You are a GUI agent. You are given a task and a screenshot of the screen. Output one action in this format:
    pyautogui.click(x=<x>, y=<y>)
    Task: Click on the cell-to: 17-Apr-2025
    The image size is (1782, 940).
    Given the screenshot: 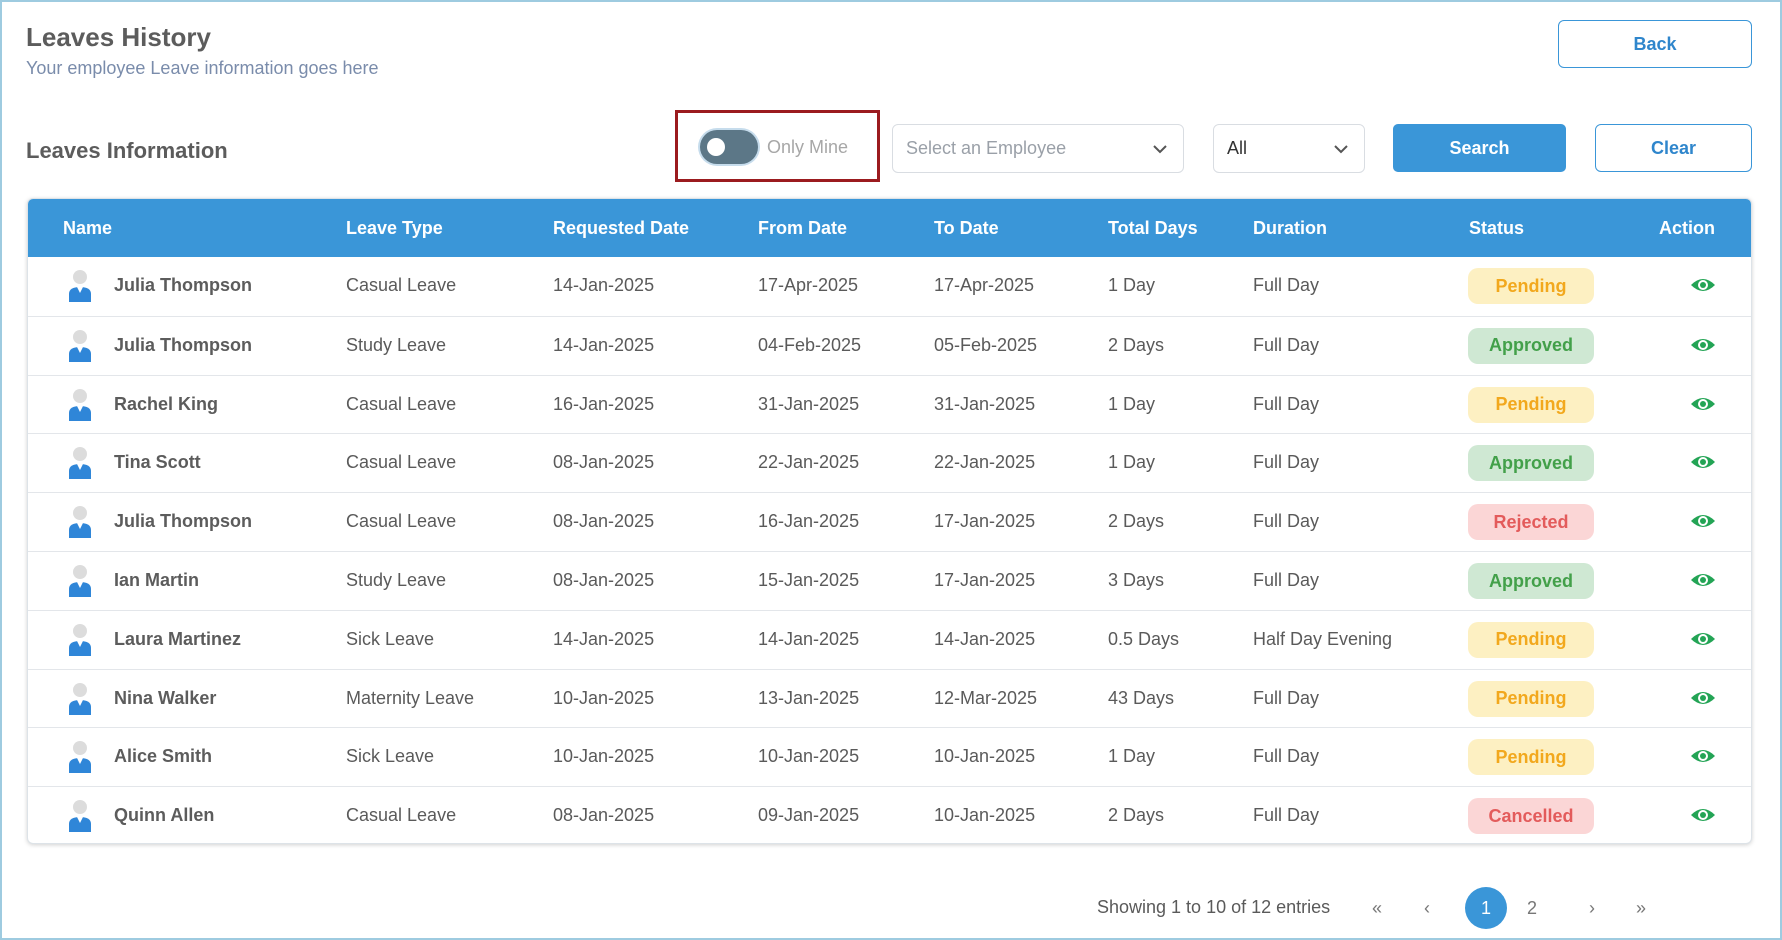 What is the action you would take?
    pyautogui.click(x=984, y=285)
    